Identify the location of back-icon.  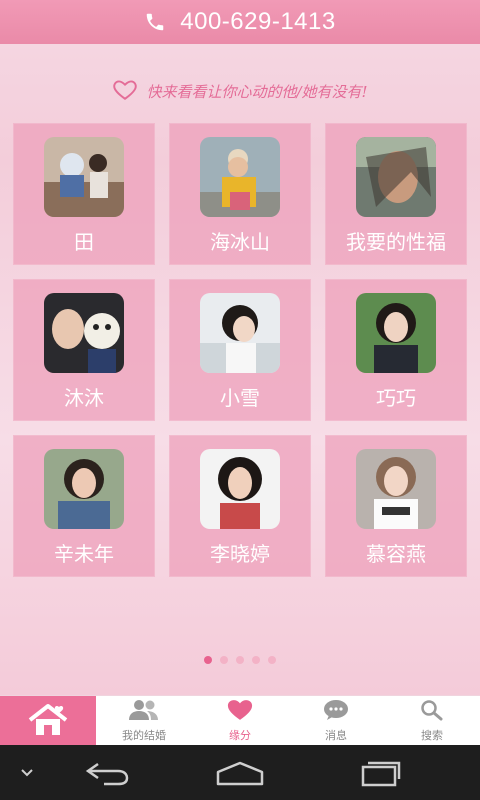
(108, 773).